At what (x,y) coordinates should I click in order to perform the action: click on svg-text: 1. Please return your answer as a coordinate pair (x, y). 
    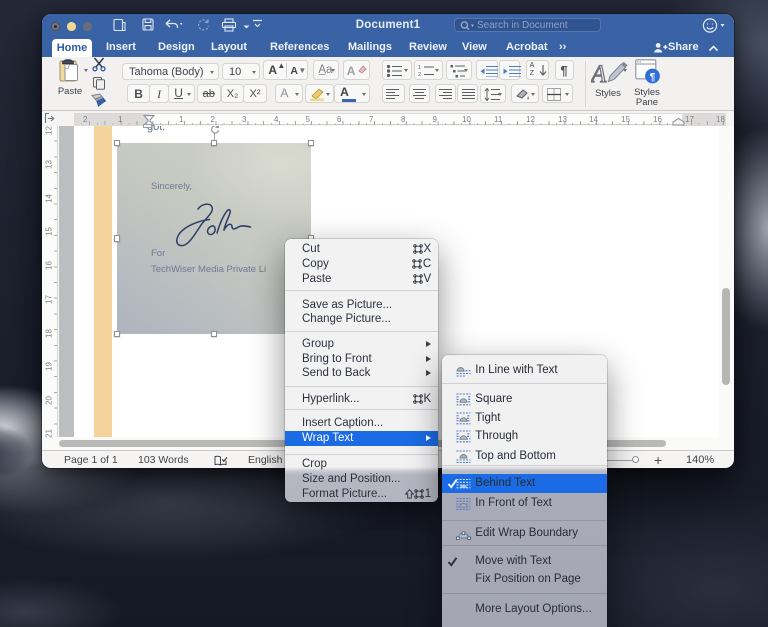
    Looking at the image, I should click on (419, 68).